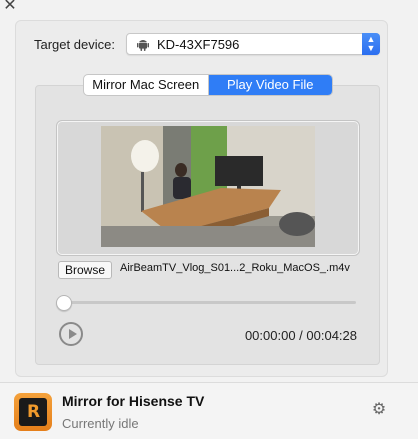  What do you see at coordinates (371, 44) in the screenshot?
I see `chevron-updown-icon: ▲ ▼` at bounding box center [371, 44].